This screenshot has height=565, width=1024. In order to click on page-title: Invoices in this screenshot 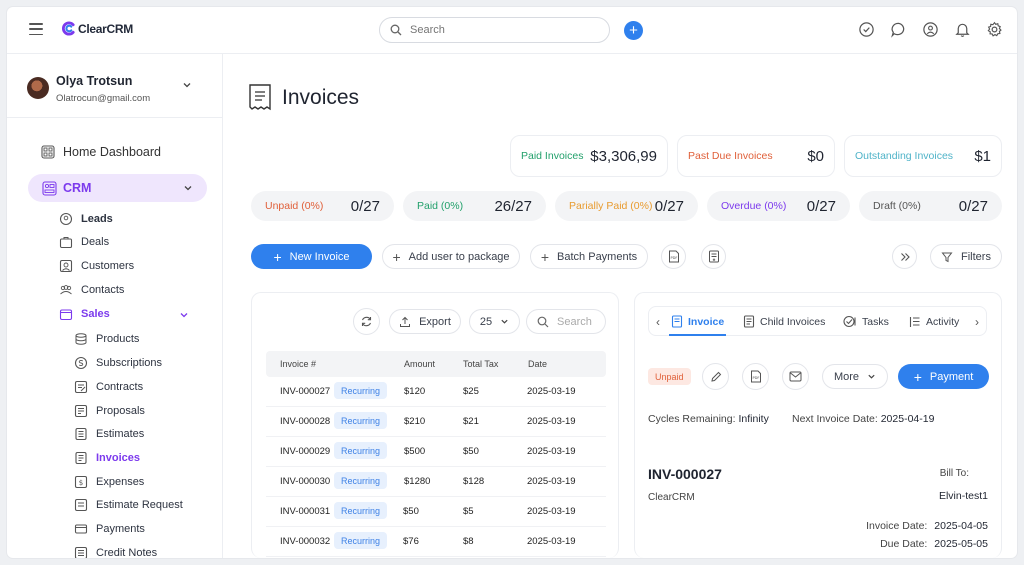, I will do `click(321, 97)`.